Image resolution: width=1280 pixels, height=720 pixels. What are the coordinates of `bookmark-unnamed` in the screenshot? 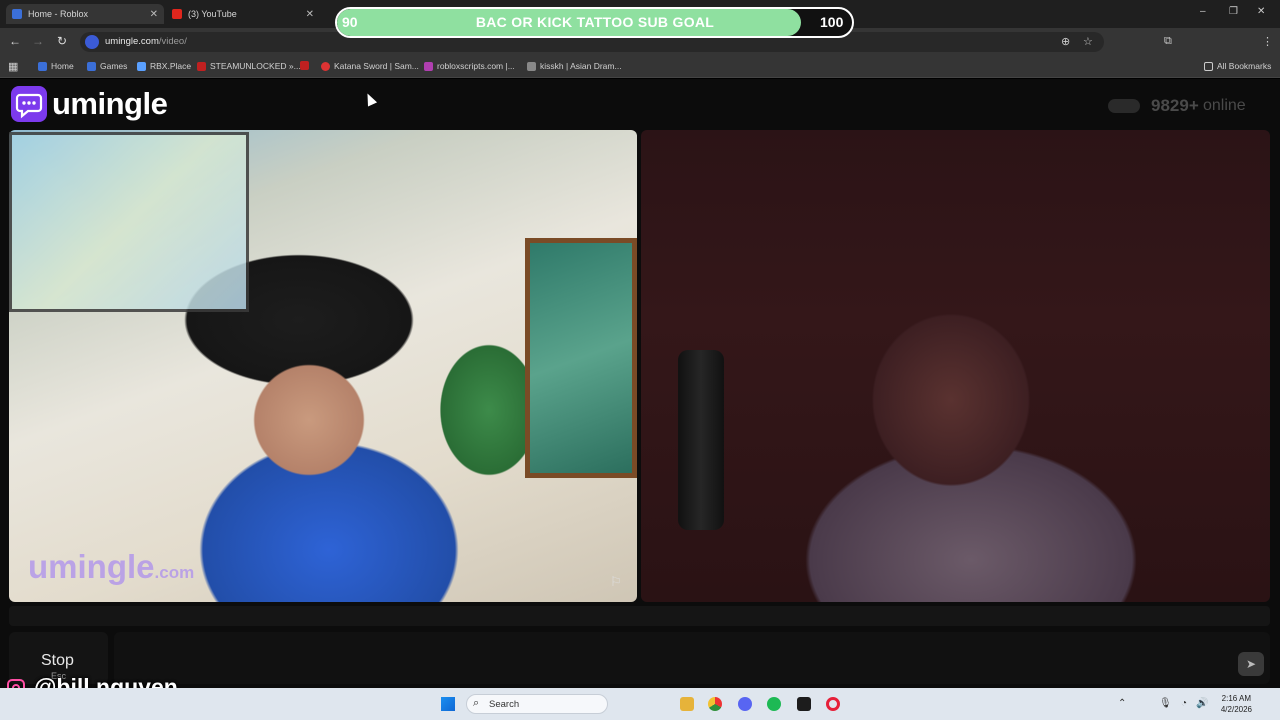 It's located at (306, 65).